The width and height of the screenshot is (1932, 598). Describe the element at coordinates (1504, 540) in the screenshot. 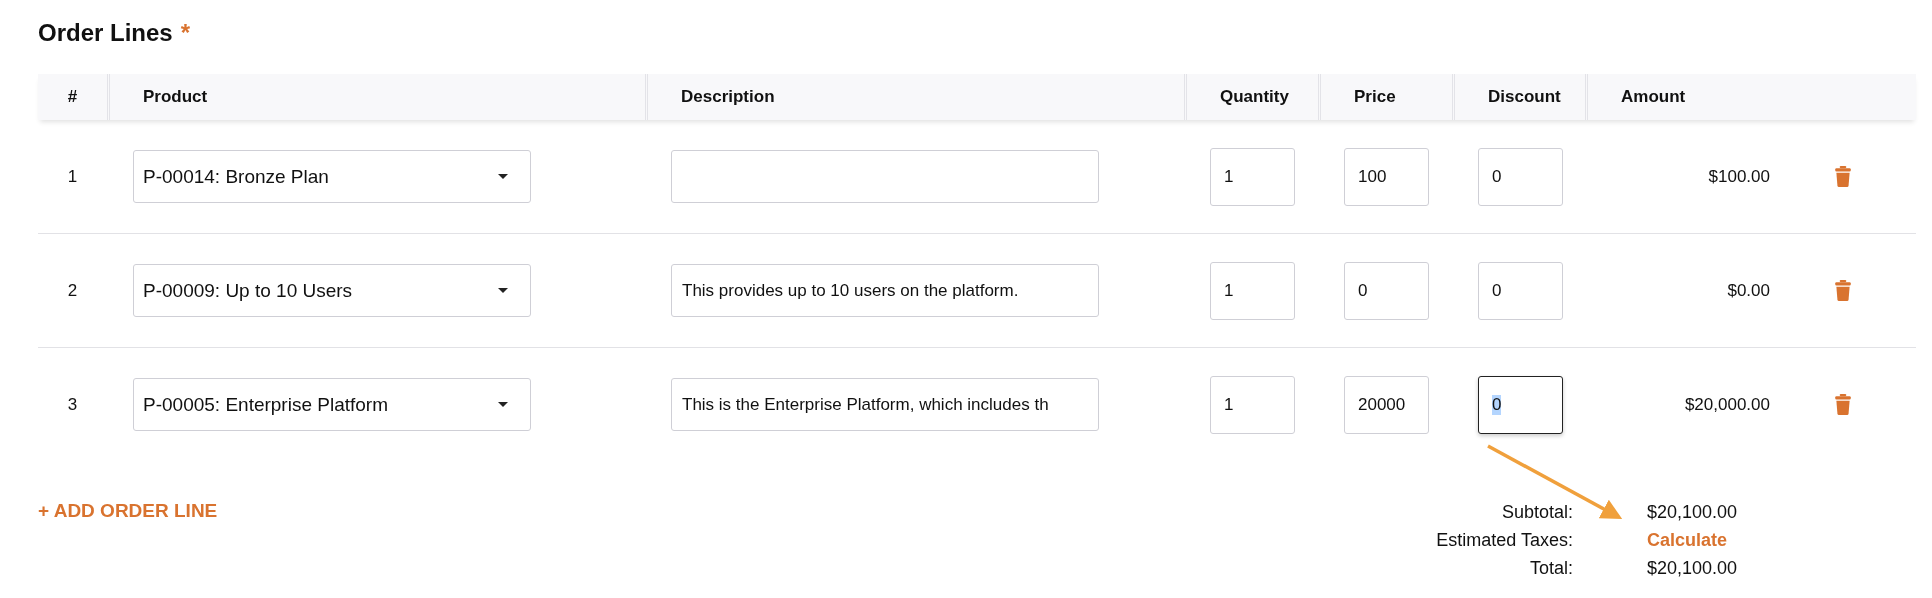

I see `total-label: Estimated Taxes:` at that location.